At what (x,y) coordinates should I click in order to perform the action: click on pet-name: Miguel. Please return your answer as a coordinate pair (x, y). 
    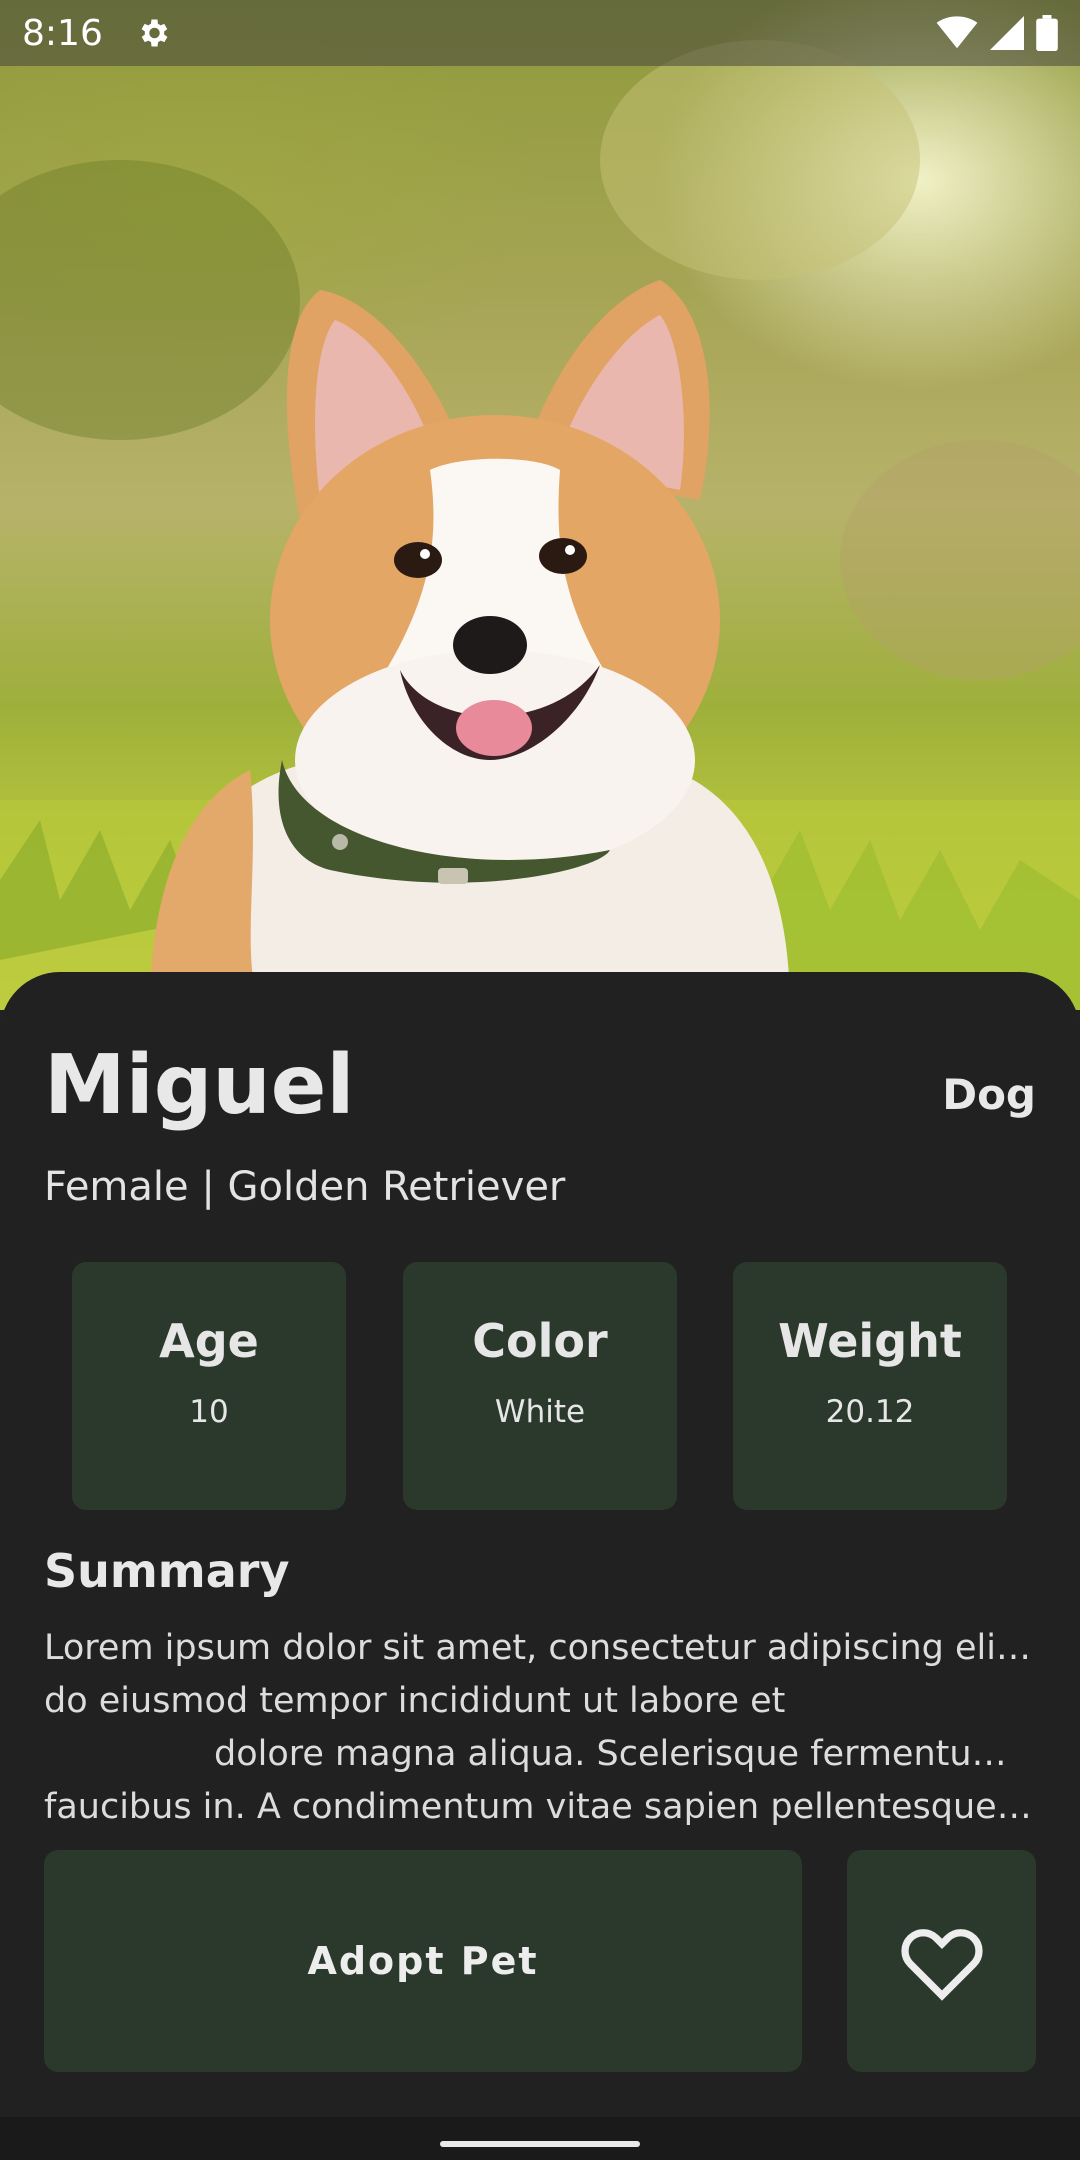
    Looking at the image, I should click on (199, 1085).